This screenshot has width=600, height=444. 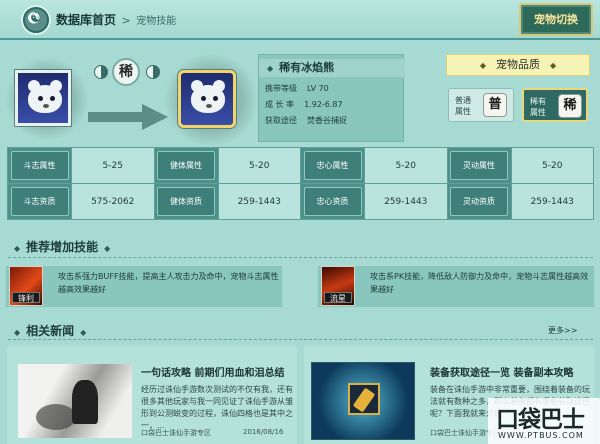 What do you see at coordinates (555, 105) in the screenshot?
I see `quality-rare-button: 稀有属性 稀` at bounding box center [555, 105].